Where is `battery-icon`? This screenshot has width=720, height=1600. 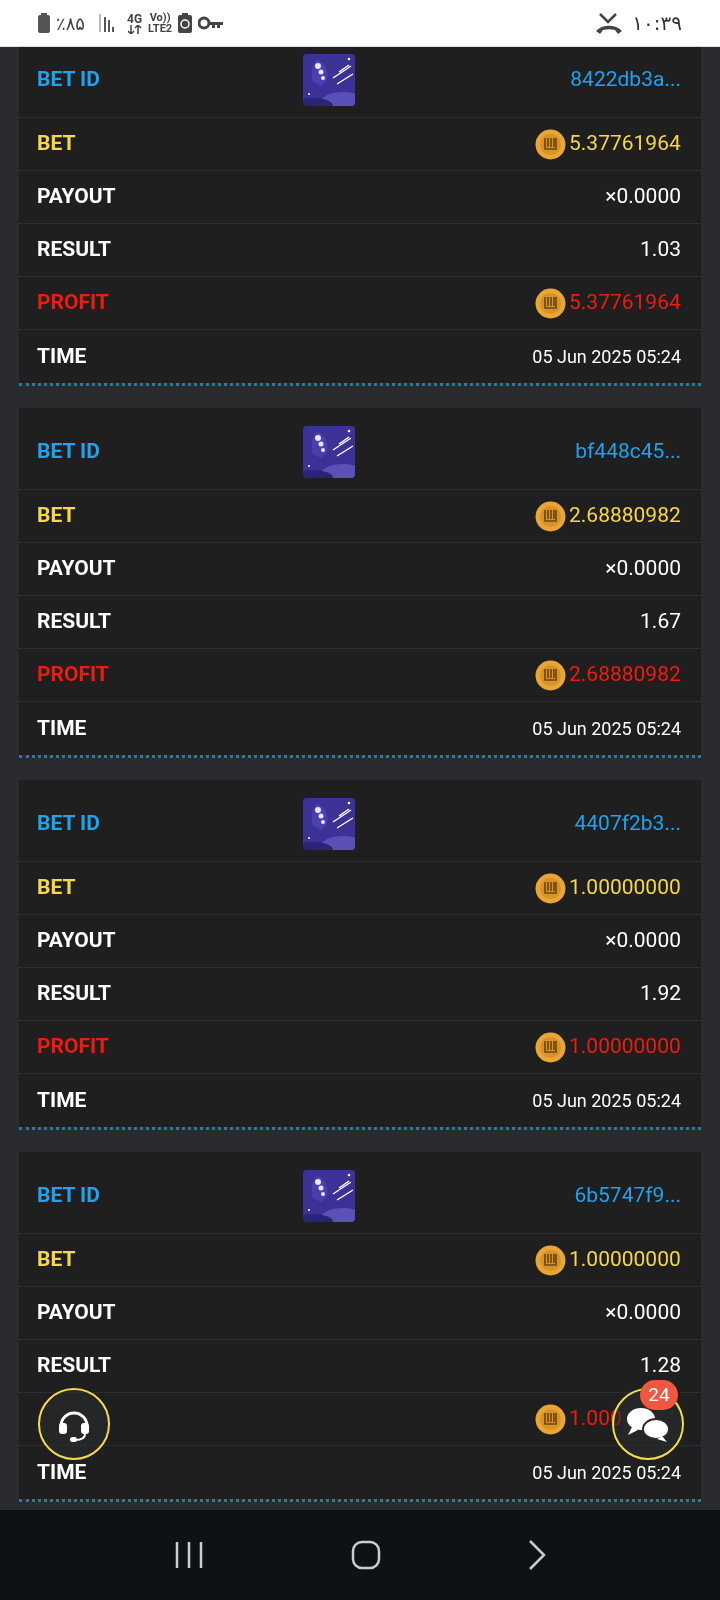
battery-icon is located at coordinates (44, 23).